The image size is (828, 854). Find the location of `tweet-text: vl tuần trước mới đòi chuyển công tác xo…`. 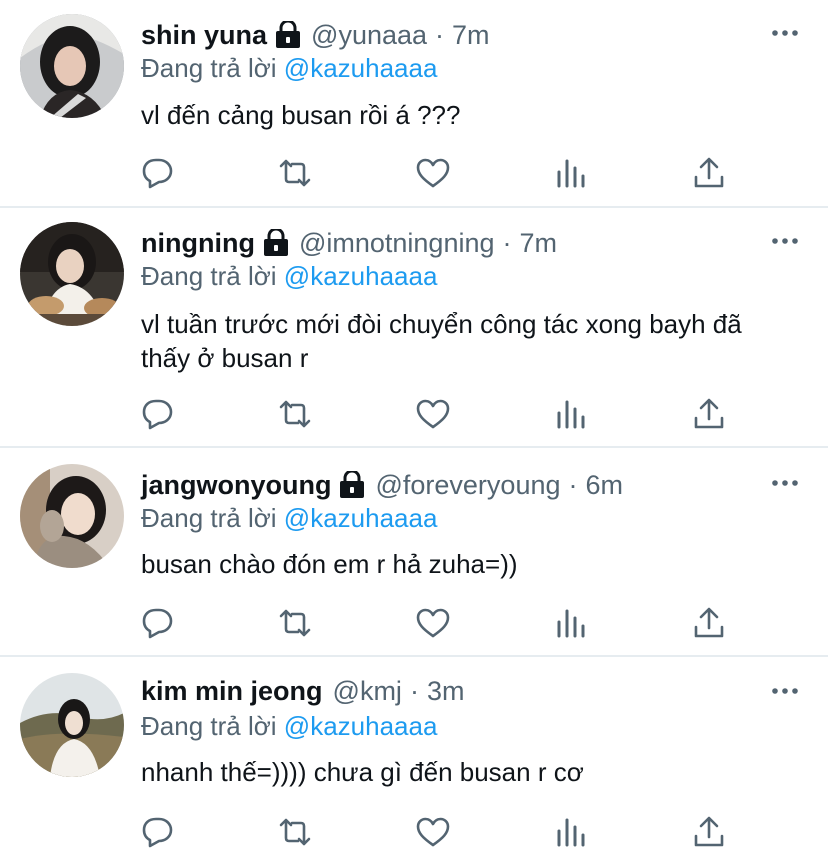

tweet-text: vl tuần trước mới đòi chuyển công tác xo… is located at coordinates (441, 341).